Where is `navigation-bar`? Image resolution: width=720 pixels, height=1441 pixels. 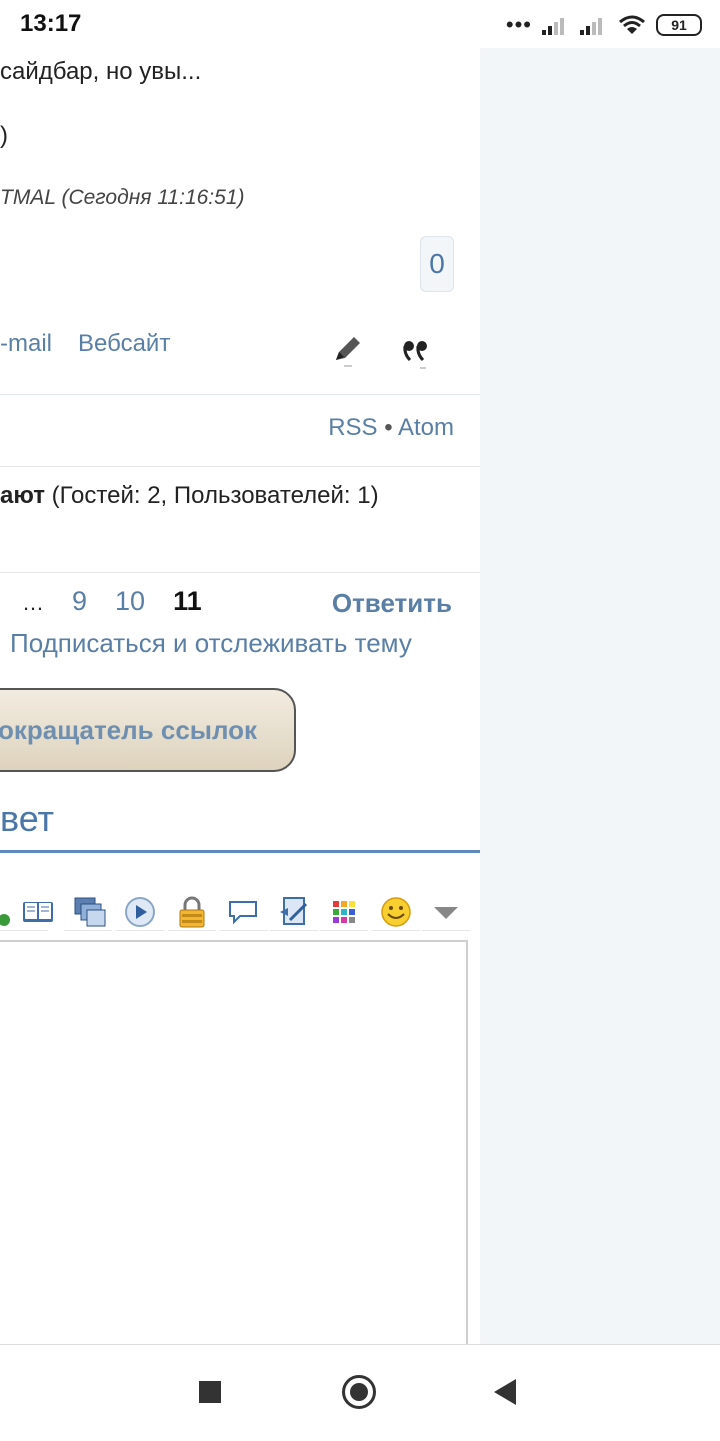
navigation-bar is located at coordinates (360, 1392).